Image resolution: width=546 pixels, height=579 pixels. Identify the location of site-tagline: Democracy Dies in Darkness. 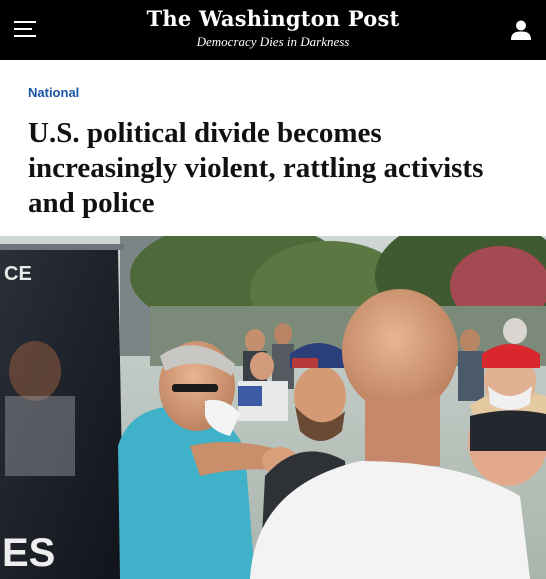
(273, 41).